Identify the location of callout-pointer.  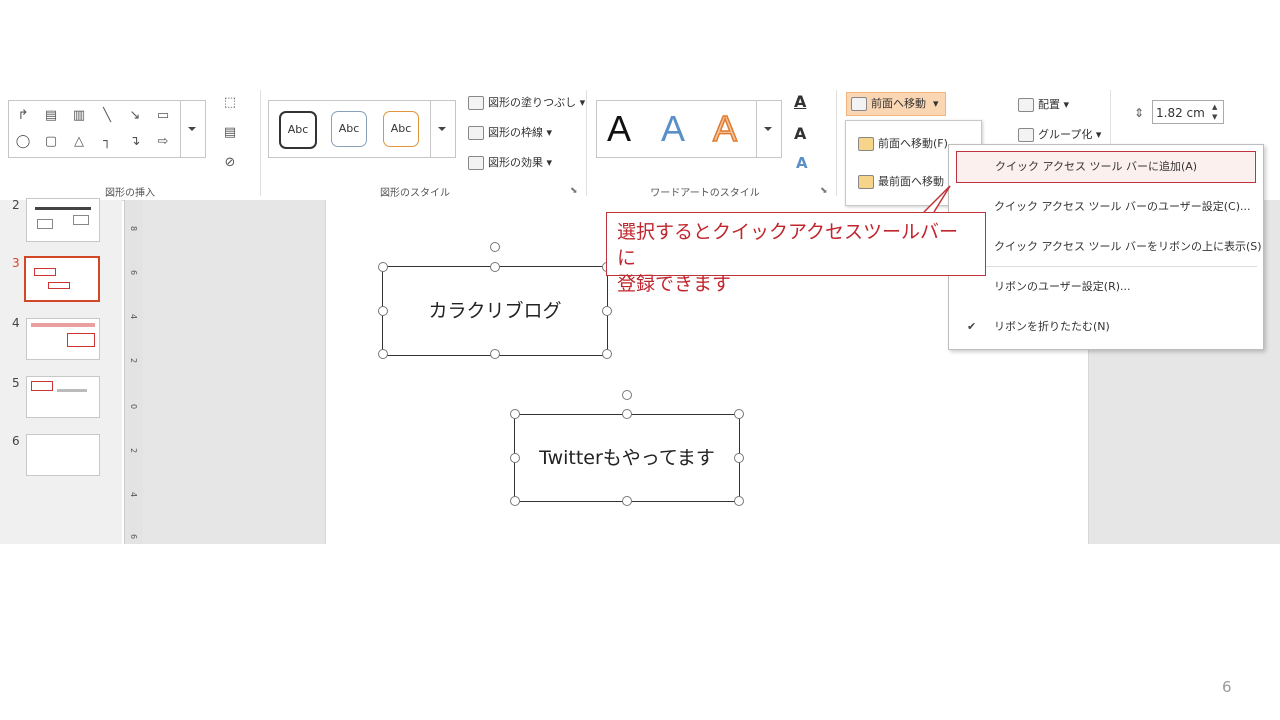
(937, 199).